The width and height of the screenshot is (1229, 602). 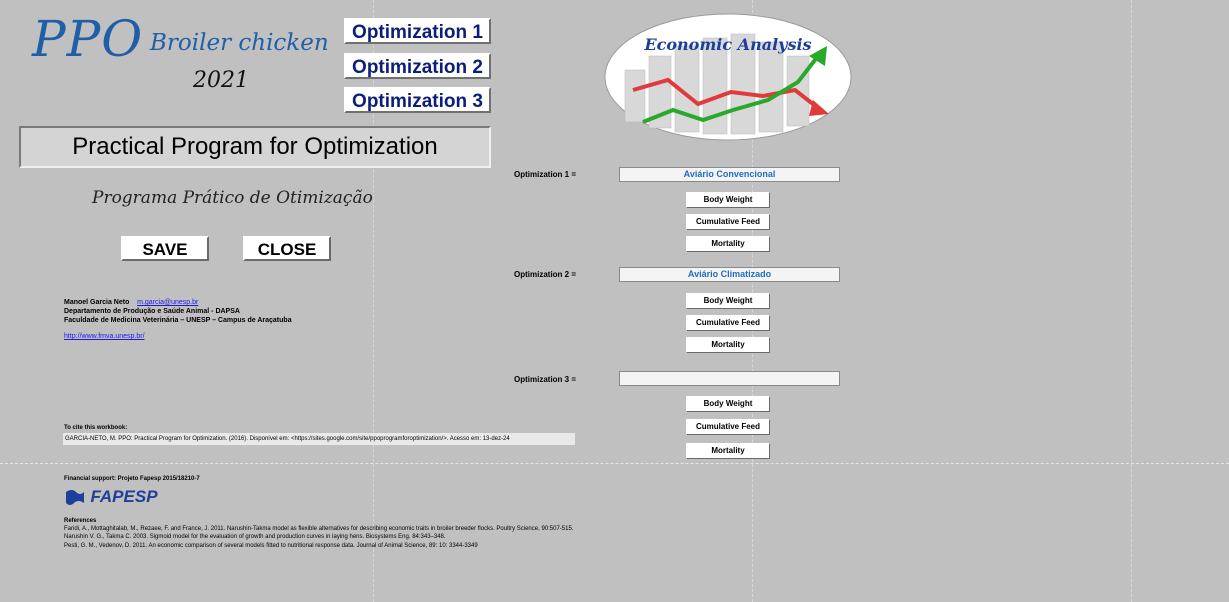 What do you see at coordinates (728, 244) in the screenshot?
I see `opt1-mortality-button: Mortality` at bounding box center [728, 244].